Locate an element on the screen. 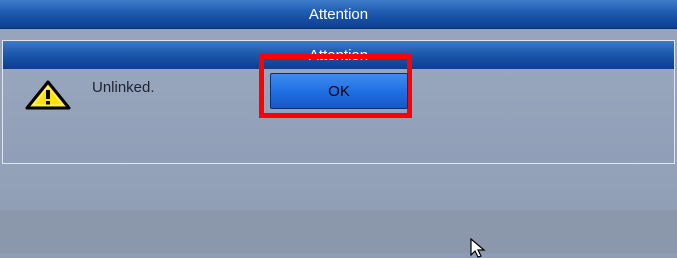 The height and width of the screenshot is (258, 677). warning-icon is located at coordinates (48, 95).